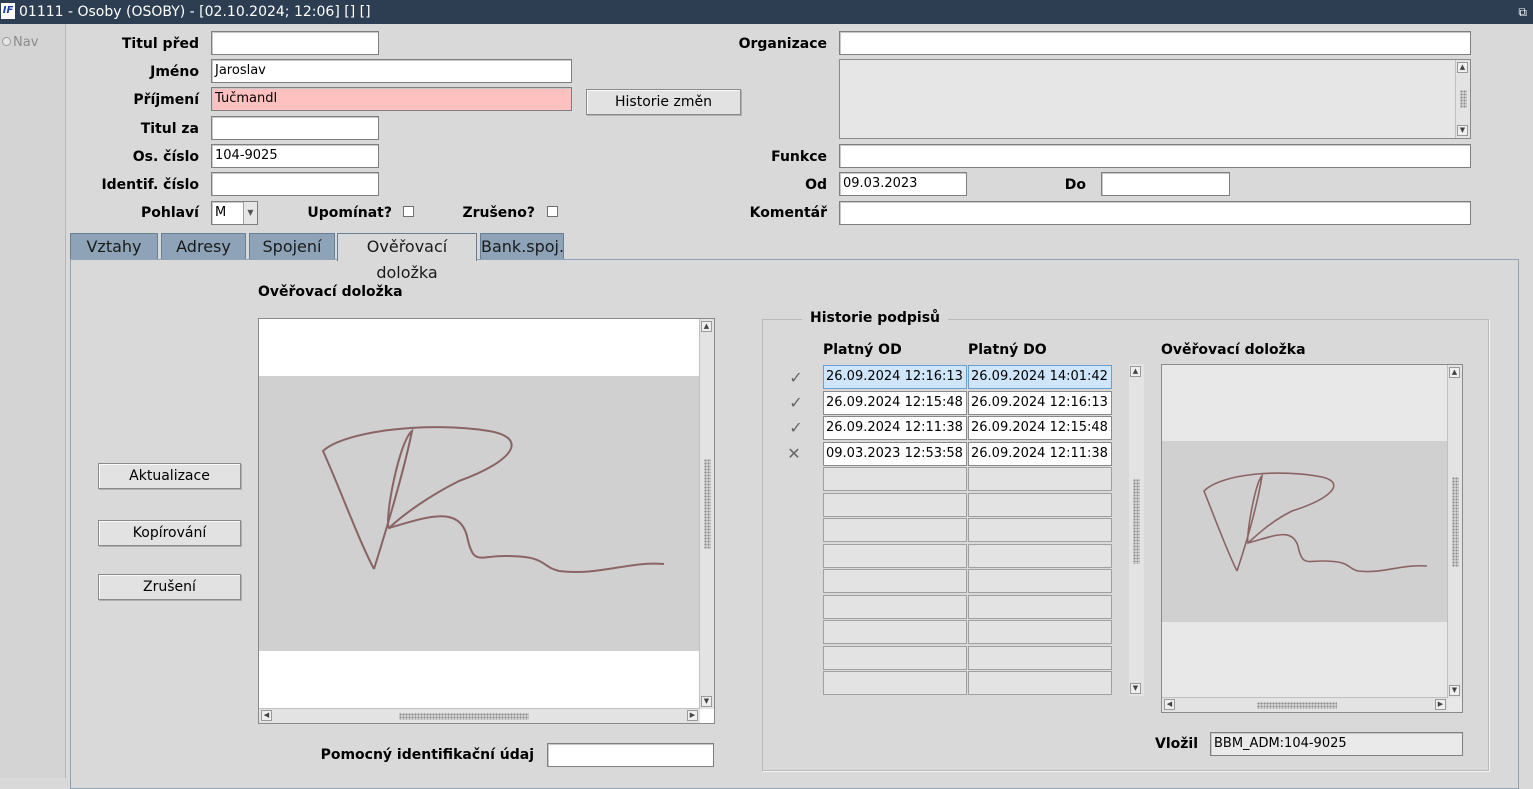  What do you see at coordinates (169, 476) in the screenshot?
I see `aktualizace-button: Aktualizace` at bounding box center [169, 476].